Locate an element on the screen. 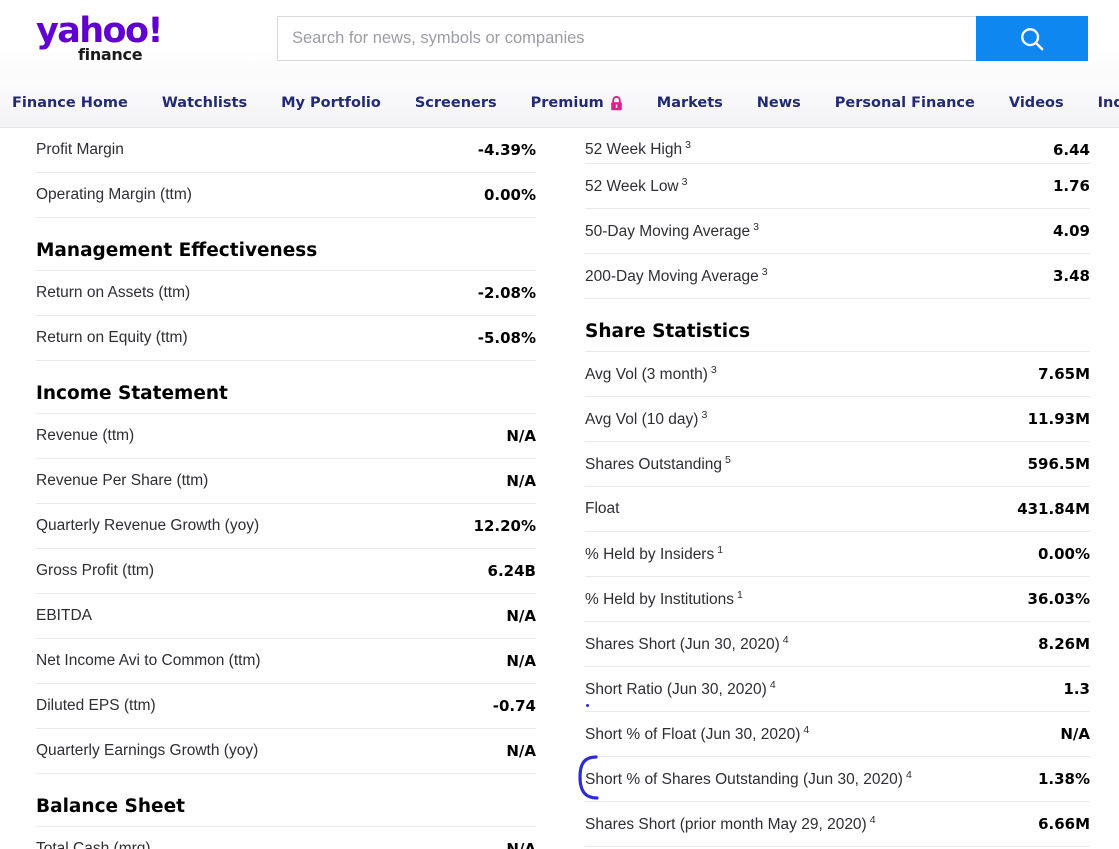 The width and height of the screenshot is (1119, 849). statistic-label: Operating Margin (ttm) is located at coordinates (114, 195).